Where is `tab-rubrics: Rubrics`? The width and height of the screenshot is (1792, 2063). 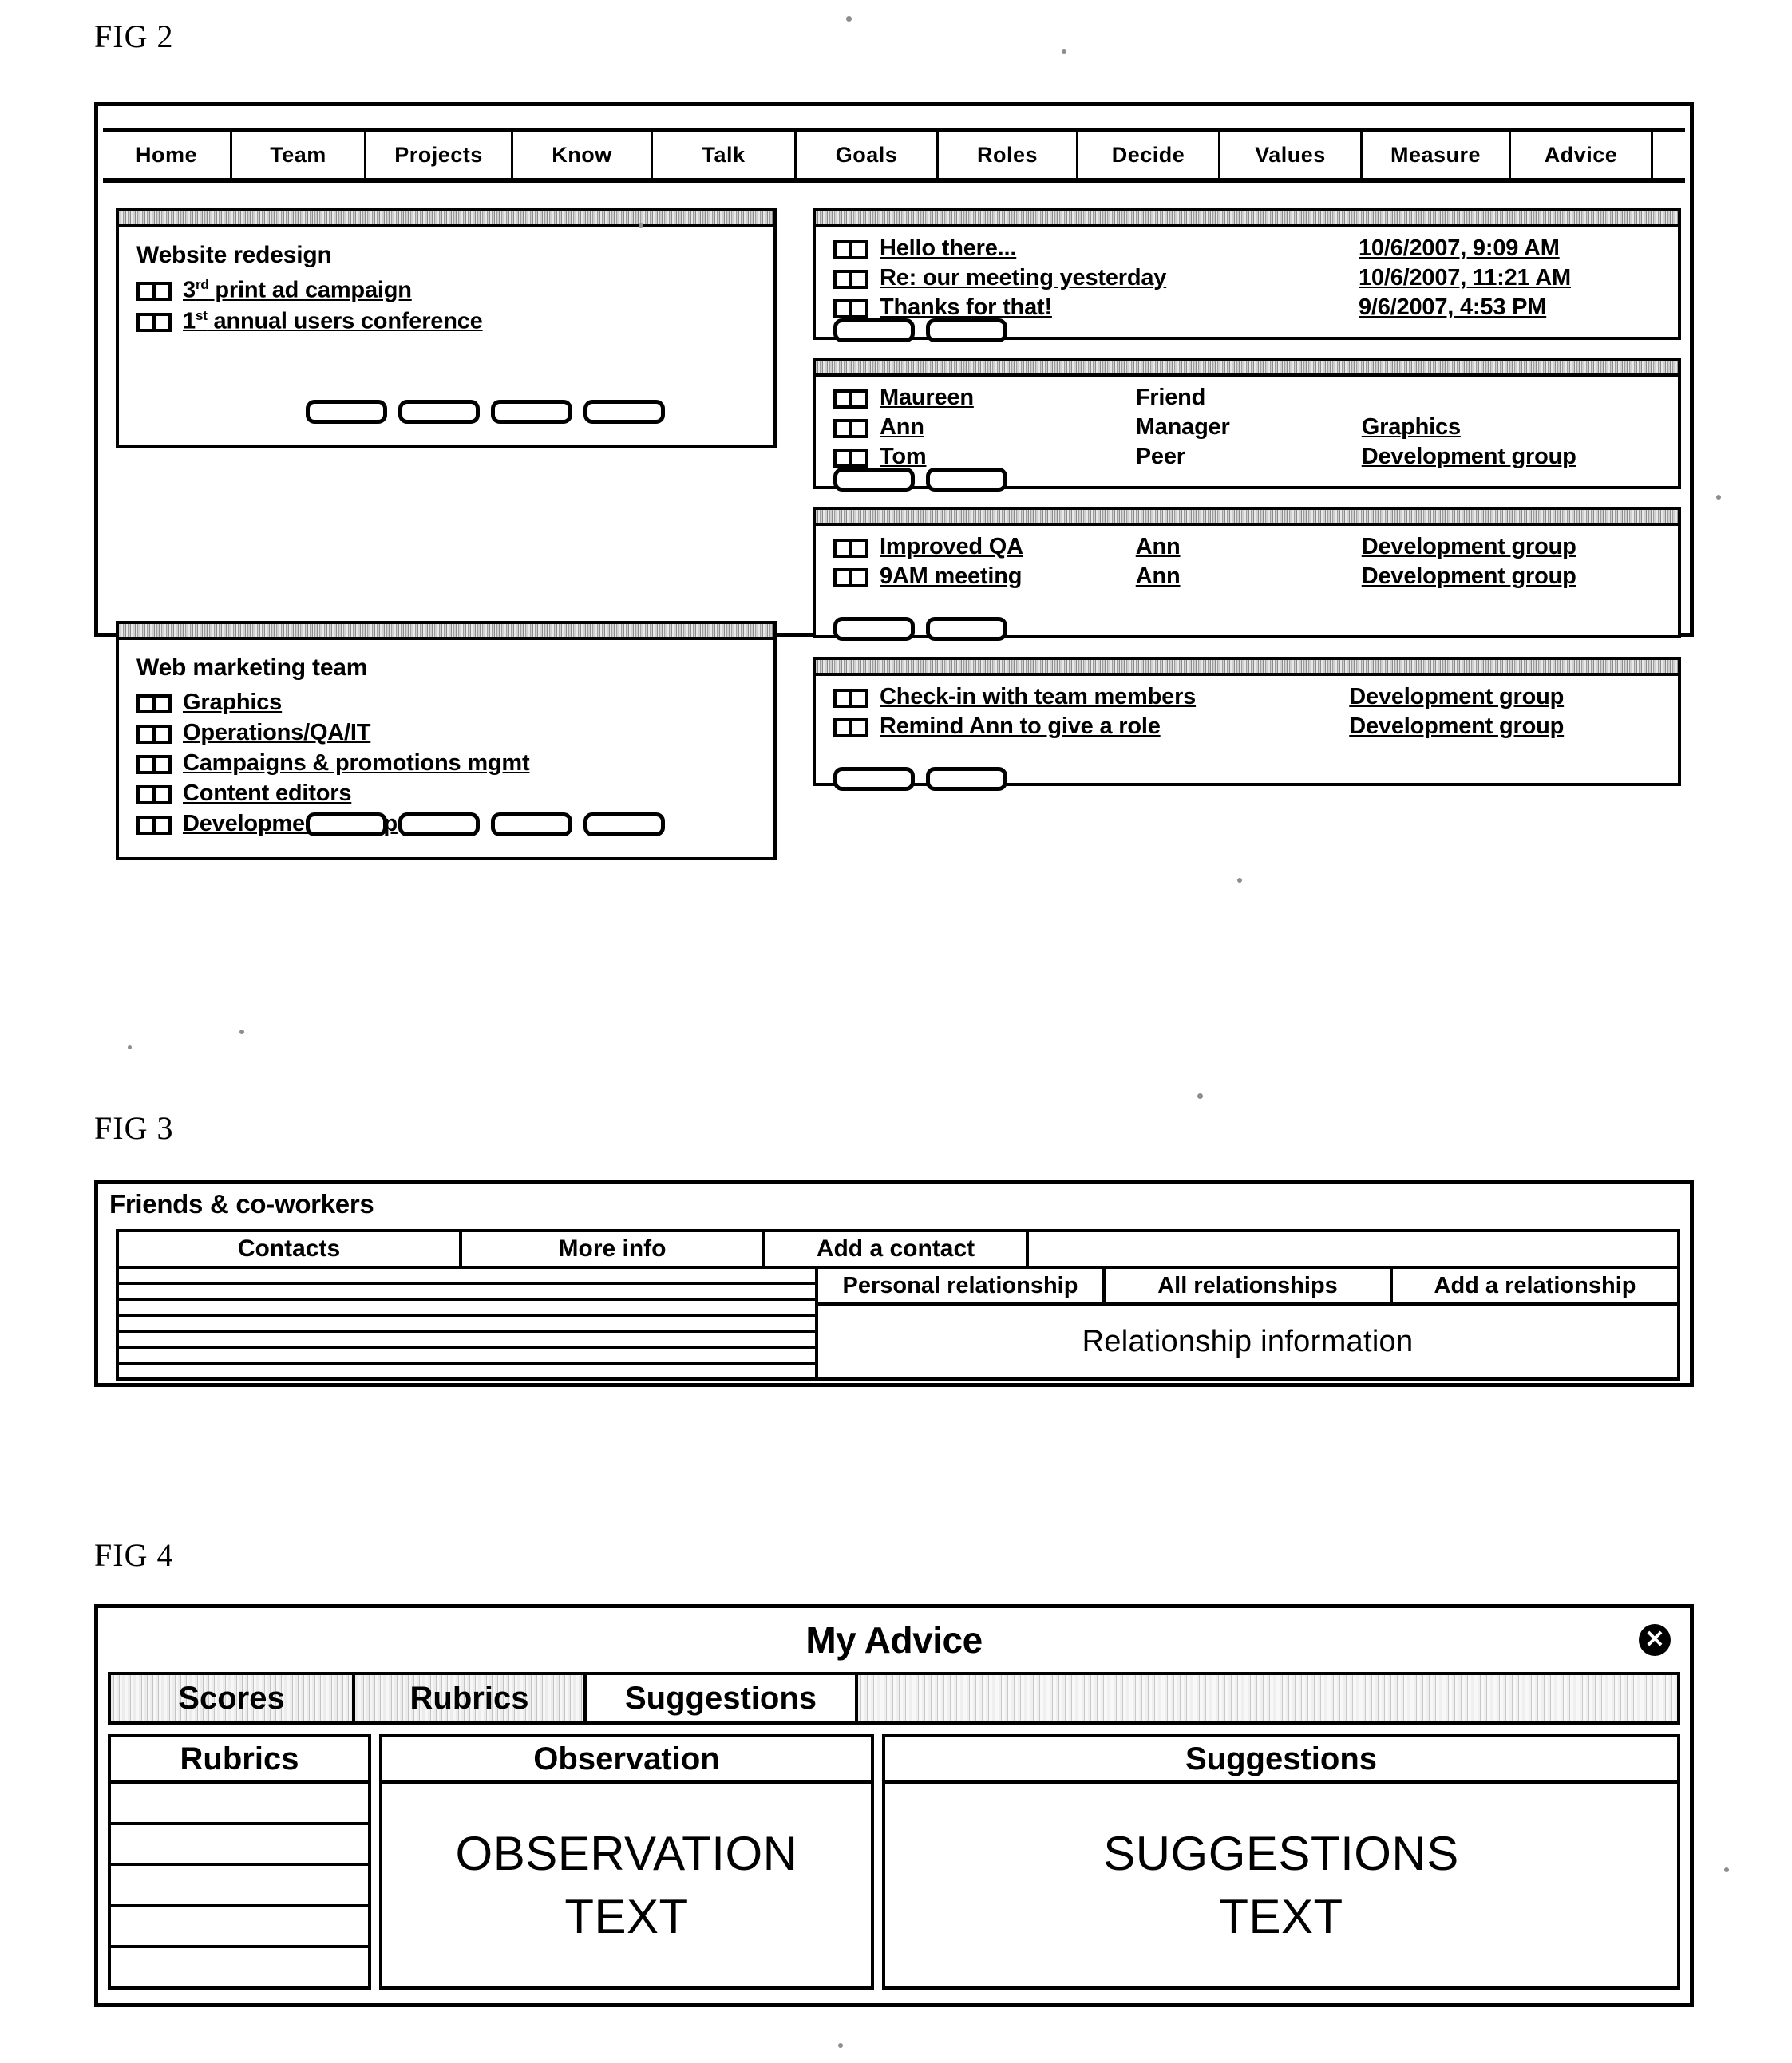 tab-rubrics: Rubrics is located at coordinates (471, 1698).